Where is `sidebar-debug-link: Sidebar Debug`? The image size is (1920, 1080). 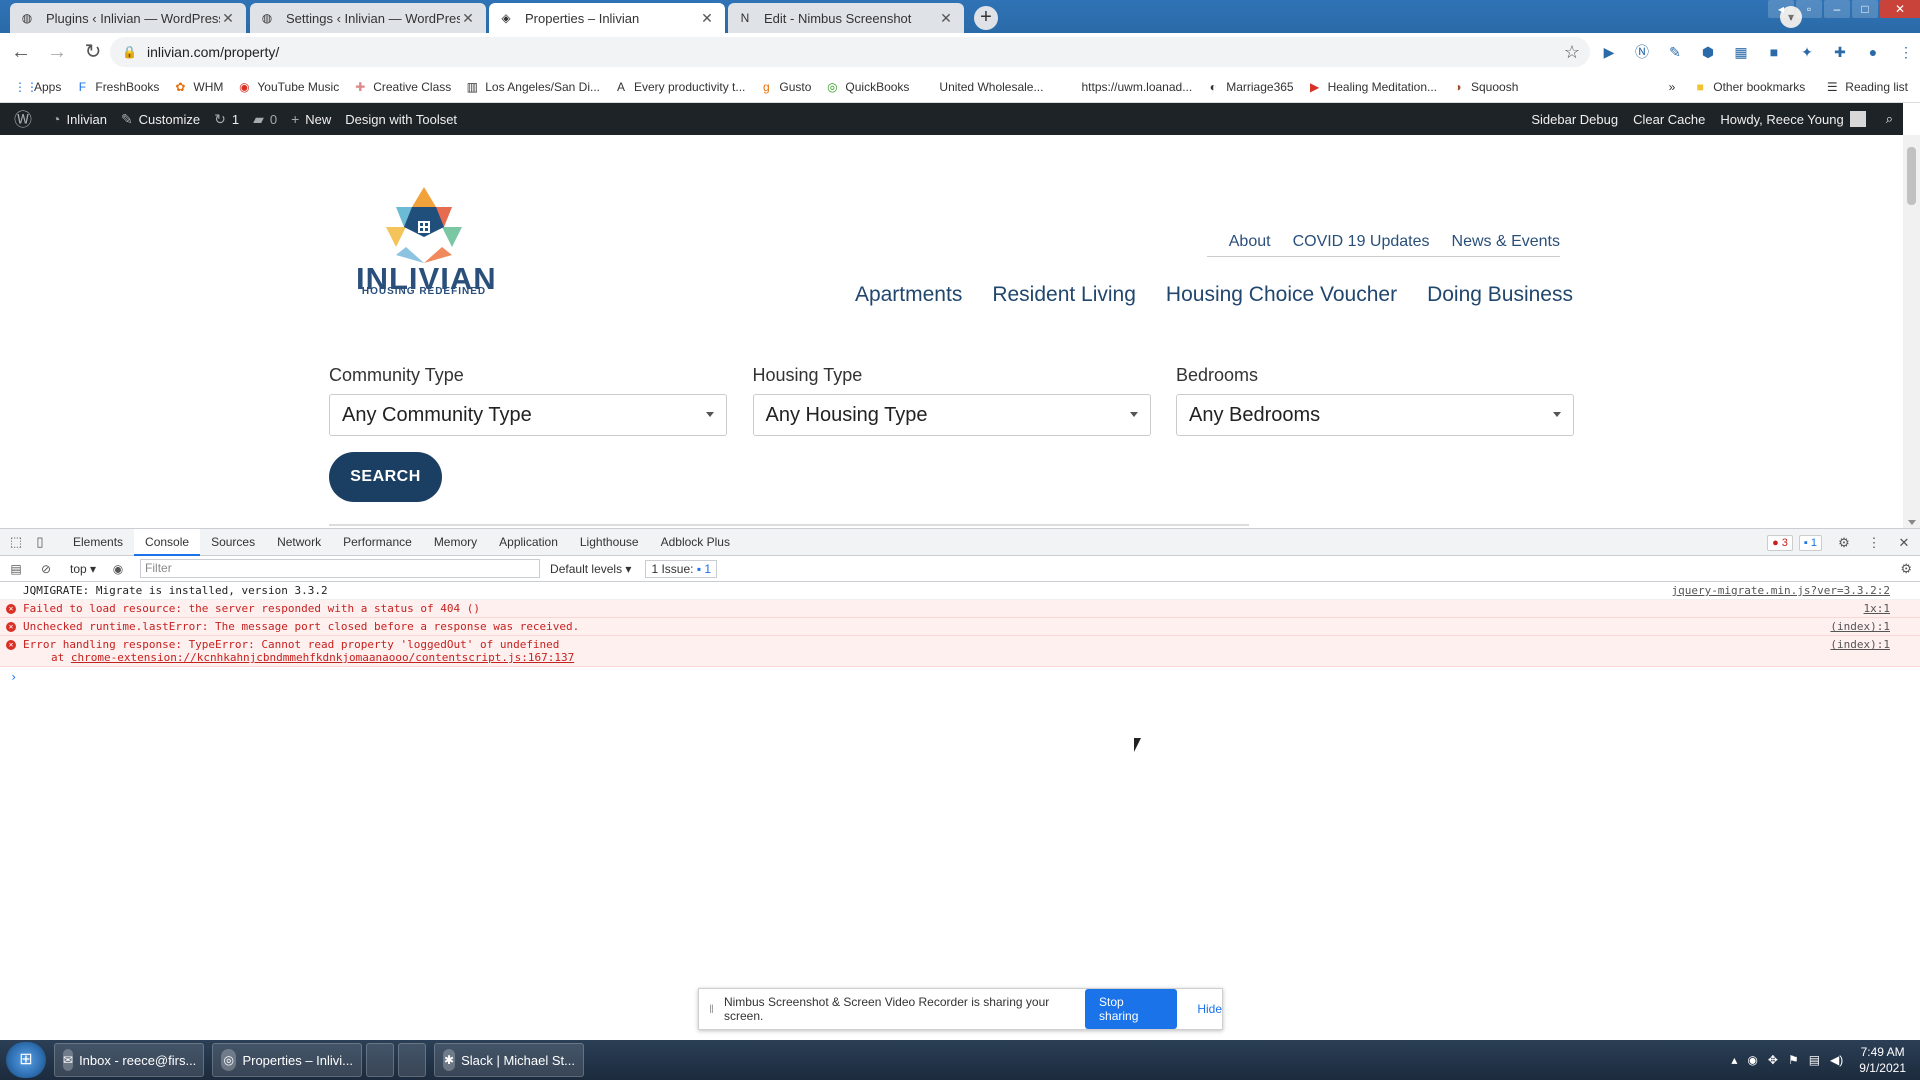 sidebar-debug-link: Sidebar Debug is located at coordinates (1574, 119).